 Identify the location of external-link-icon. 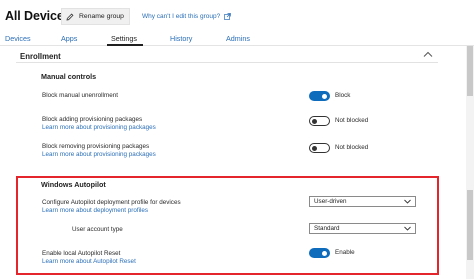
(228, 16).